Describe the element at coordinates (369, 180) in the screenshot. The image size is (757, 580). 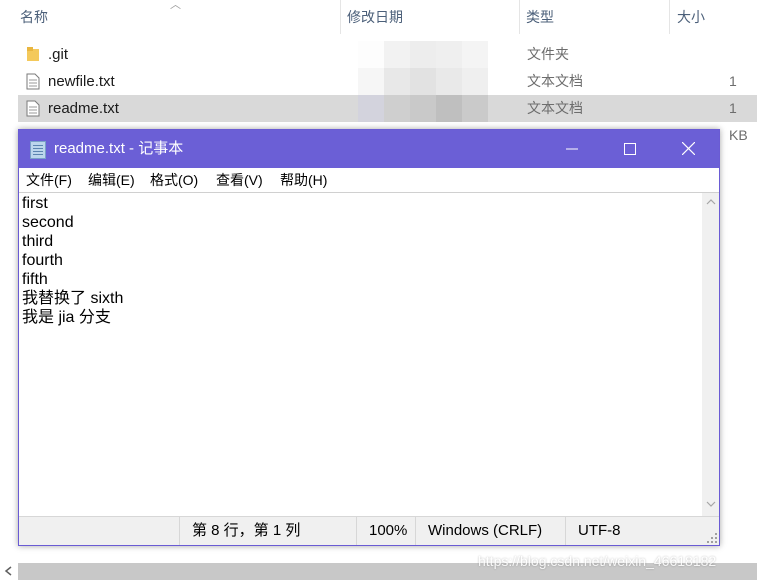
I see `menu-bar: 文件(F) 编辑(E) 格式(O) 查看(V) 帮助(H)` at that location.